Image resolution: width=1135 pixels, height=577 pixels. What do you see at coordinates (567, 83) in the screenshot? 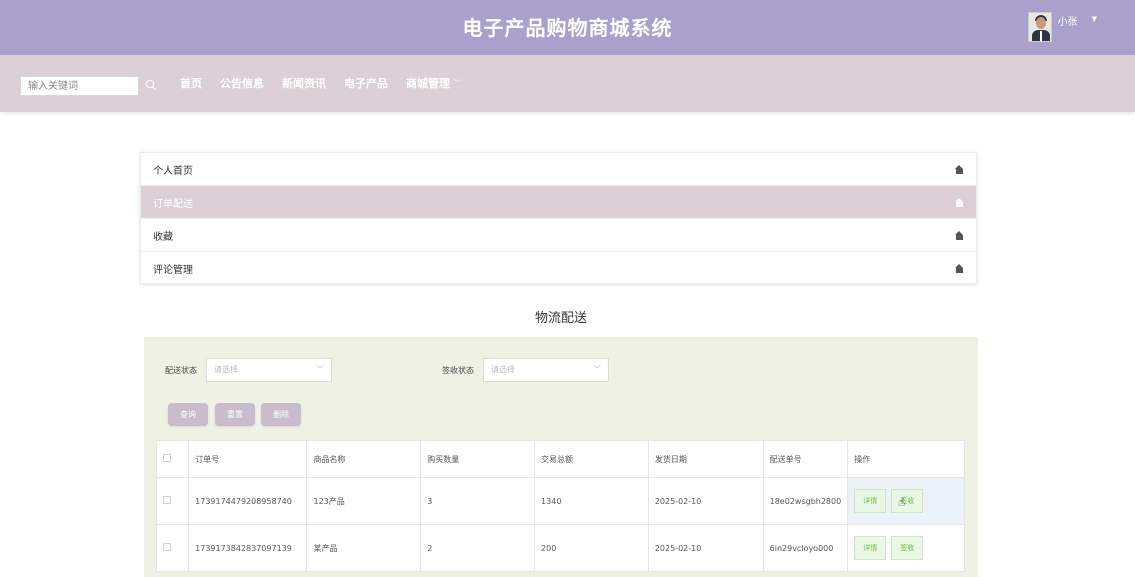
I see `nav-bar: 首页 公告信息 新闻资讯 电子产品 商城管理﹀` at bounding box center [567, 83].